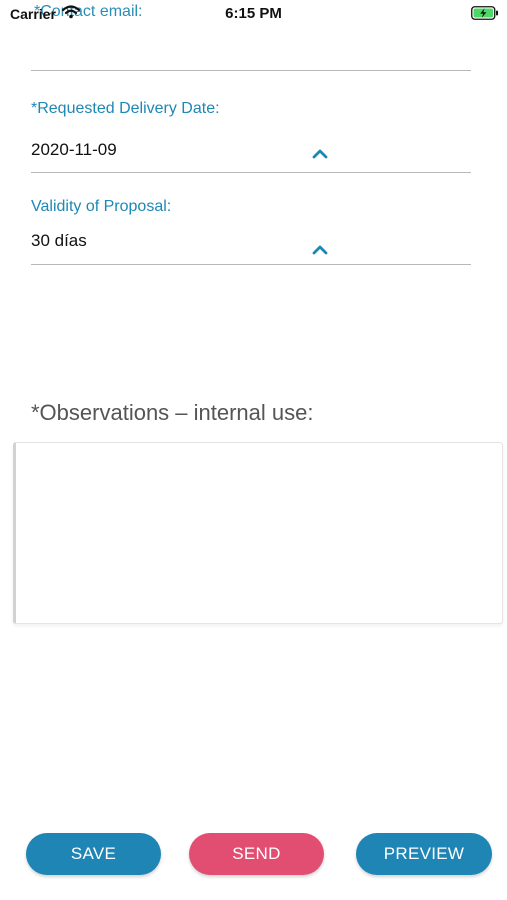 Image resolution: width=507 pixels, height=900 pixels. Describe the element at coordinates (256, 854) in the screenshot. I see `send-button: SEND` at that location.